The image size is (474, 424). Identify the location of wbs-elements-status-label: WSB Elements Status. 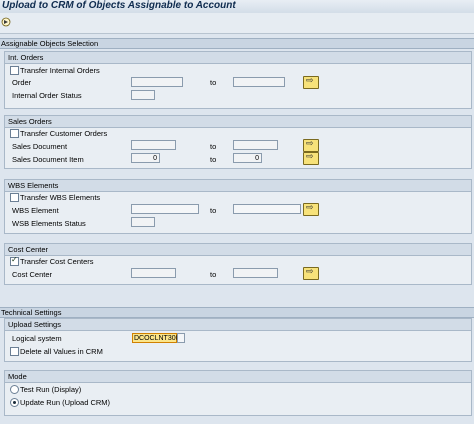
(49, 223).